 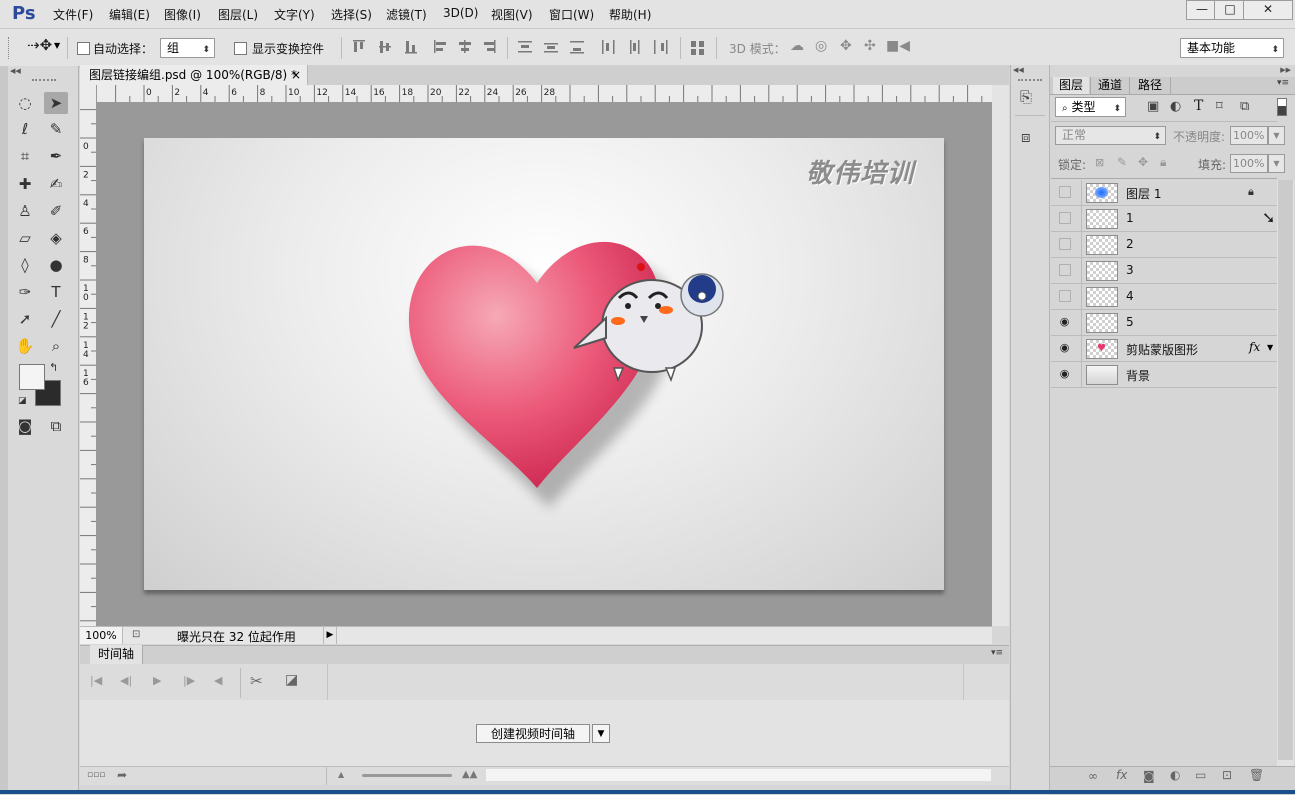 What do you see at coordinates (797, 46) in the screenshot?
I see `3d-orbit-icon: ☁` at bounding box center [797, 46].